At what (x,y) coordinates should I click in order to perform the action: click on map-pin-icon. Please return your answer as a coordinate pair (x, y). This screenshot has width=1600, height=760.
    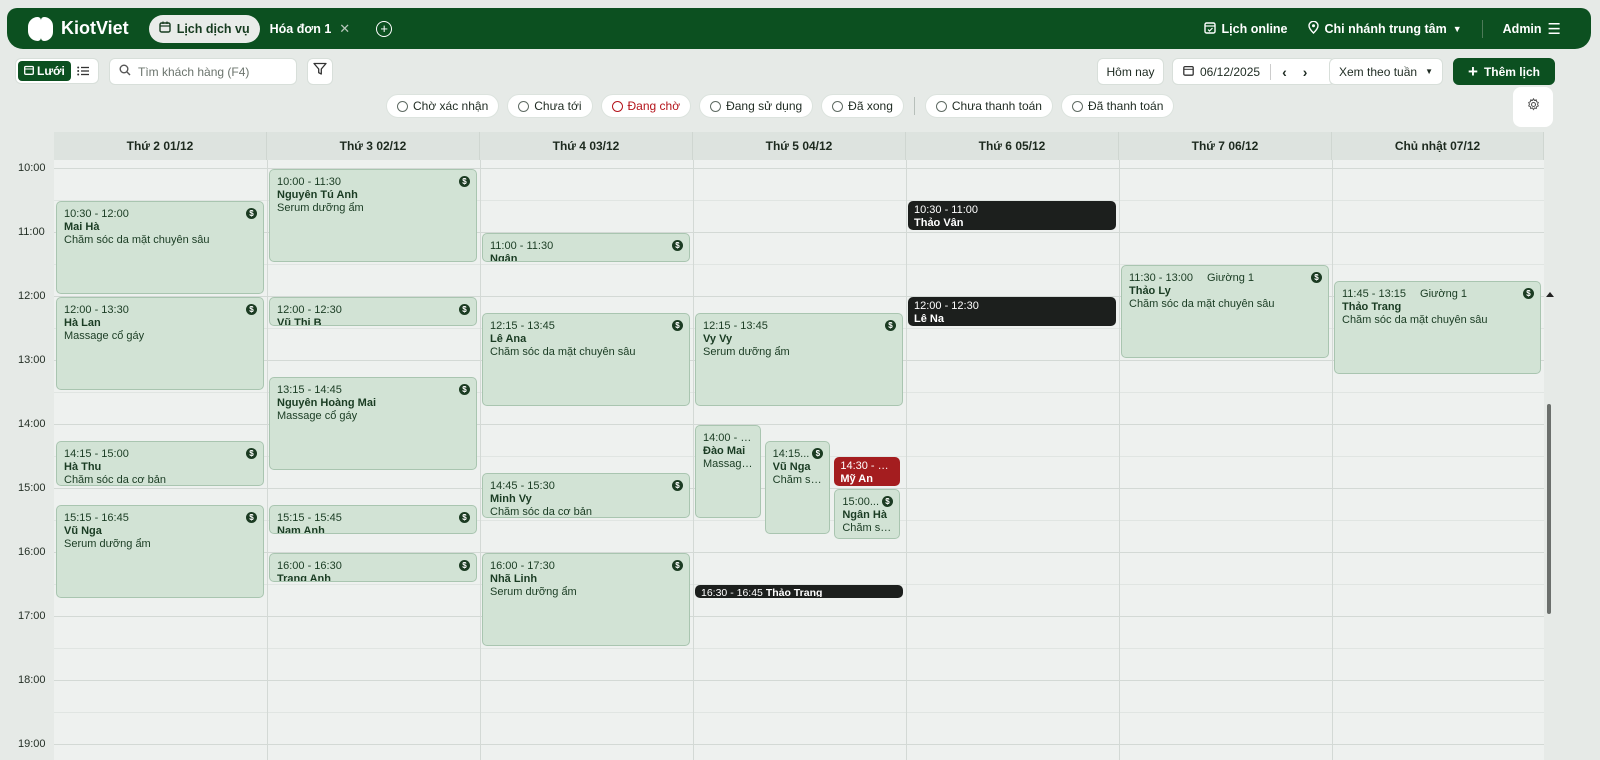
    Looking at the image, I should click on (1313, 28).